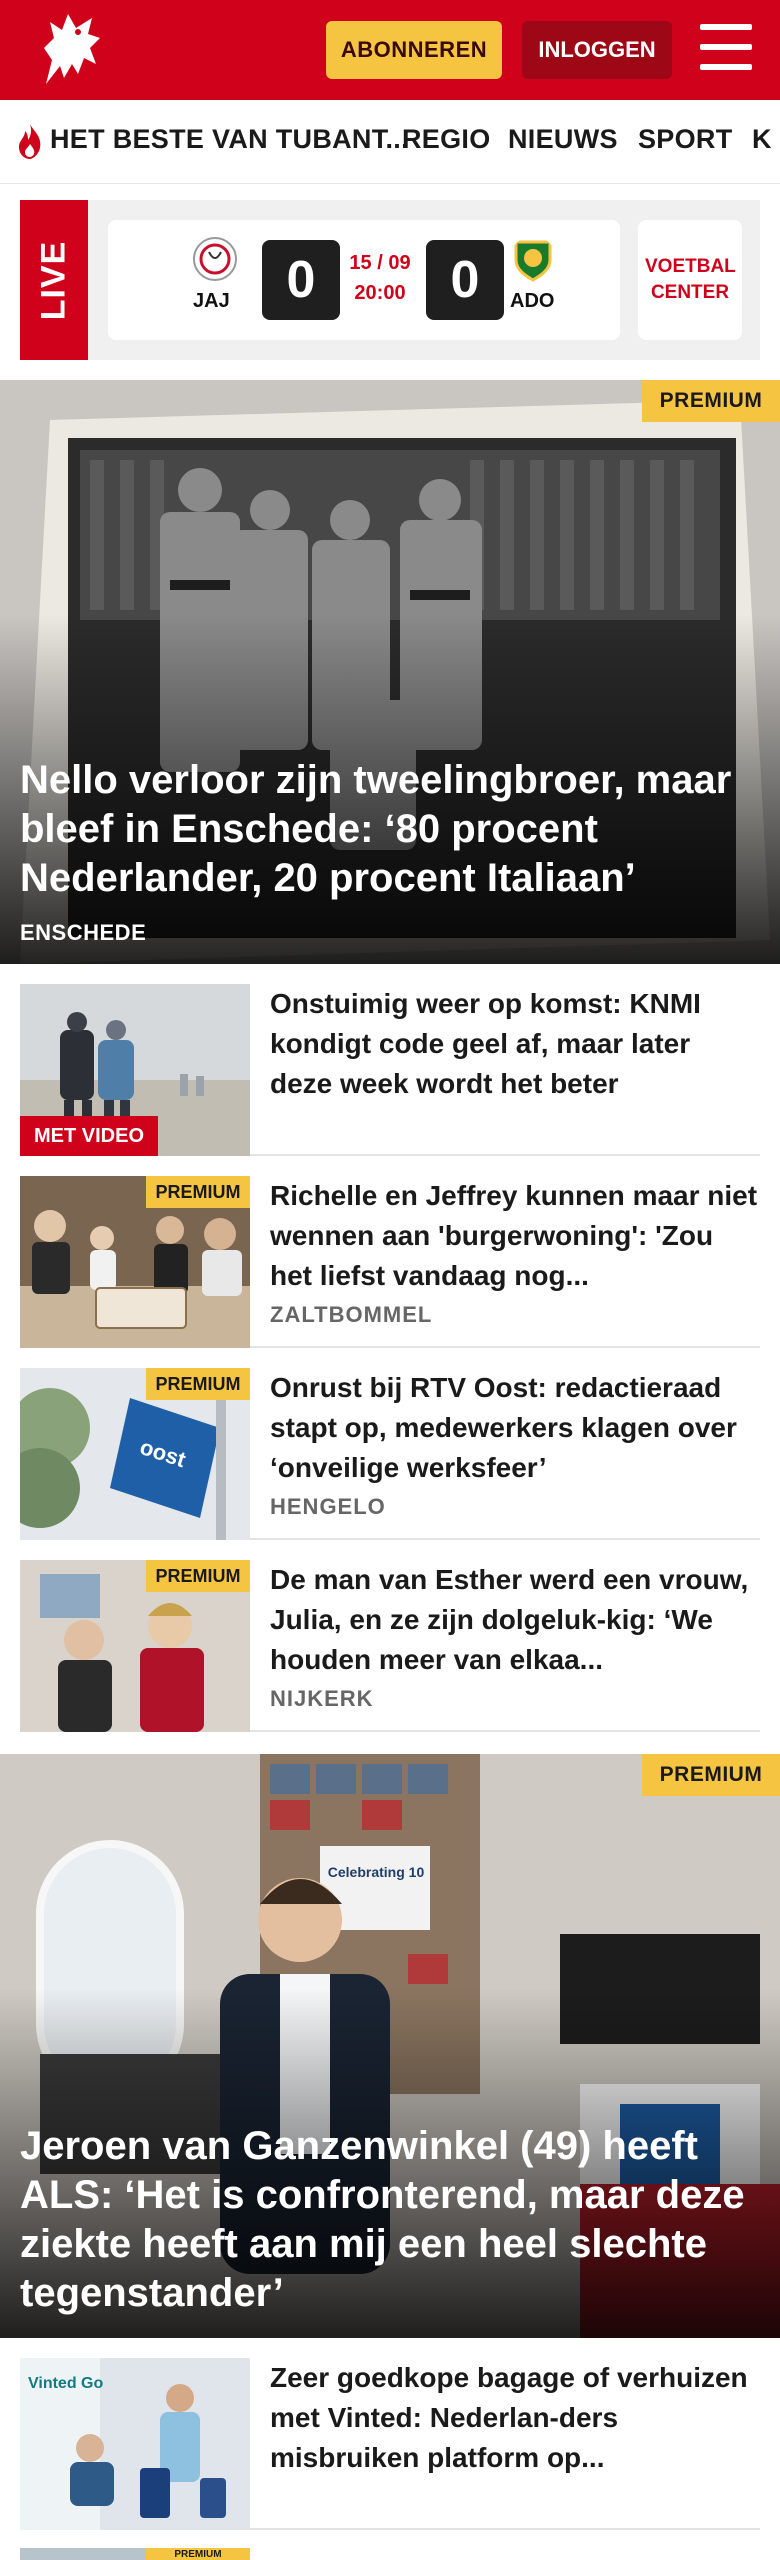  I want to click on nav-item-sport: SPORT, so click(685, 139).